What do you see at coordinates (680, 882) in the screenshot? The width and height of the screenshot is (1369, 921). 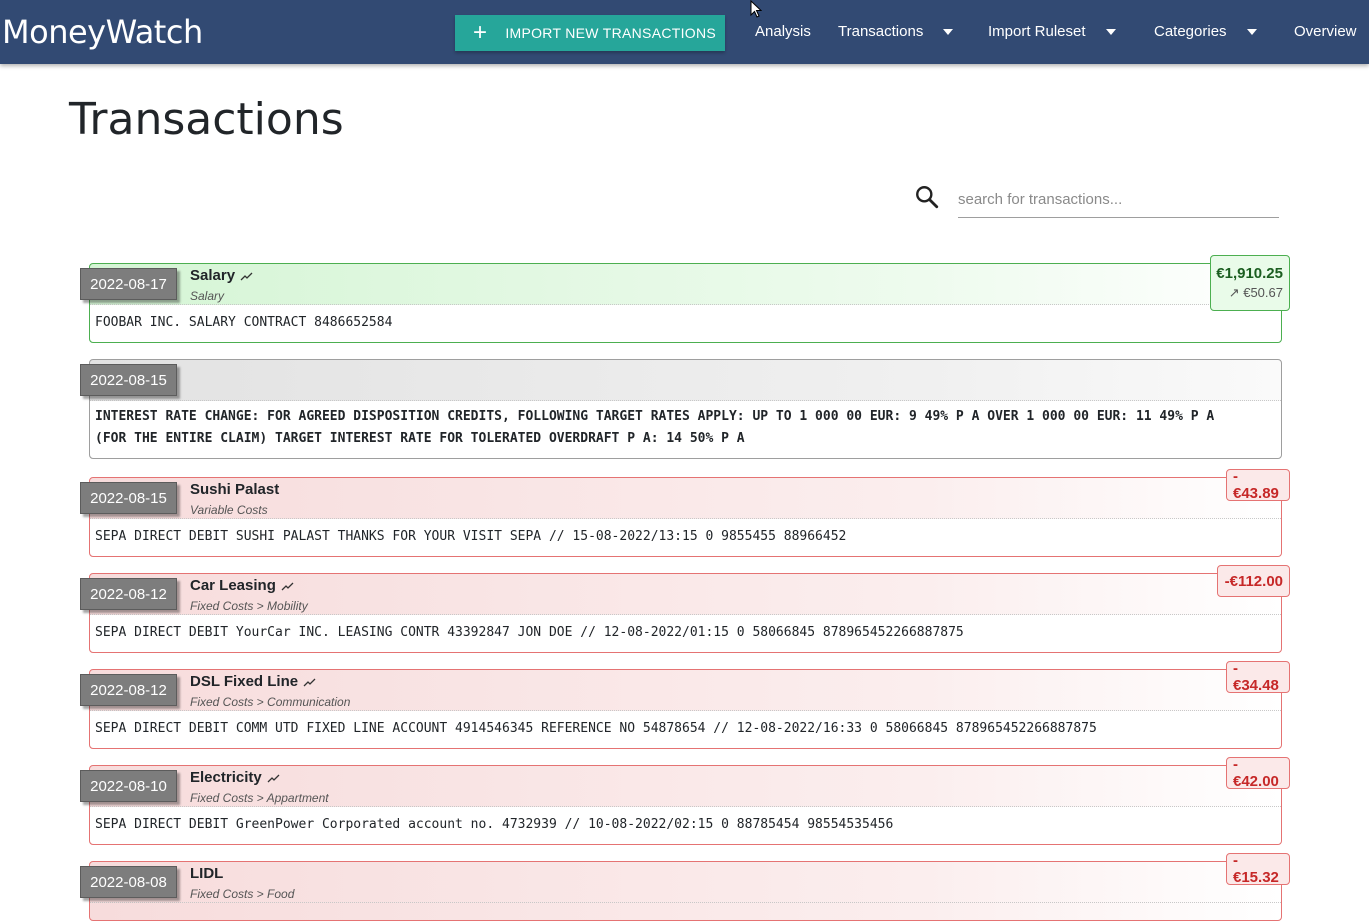 I see `transaction-header: 2022-08-08 LIDL Fixed Costs > Food` at bounding box center [680, 882].